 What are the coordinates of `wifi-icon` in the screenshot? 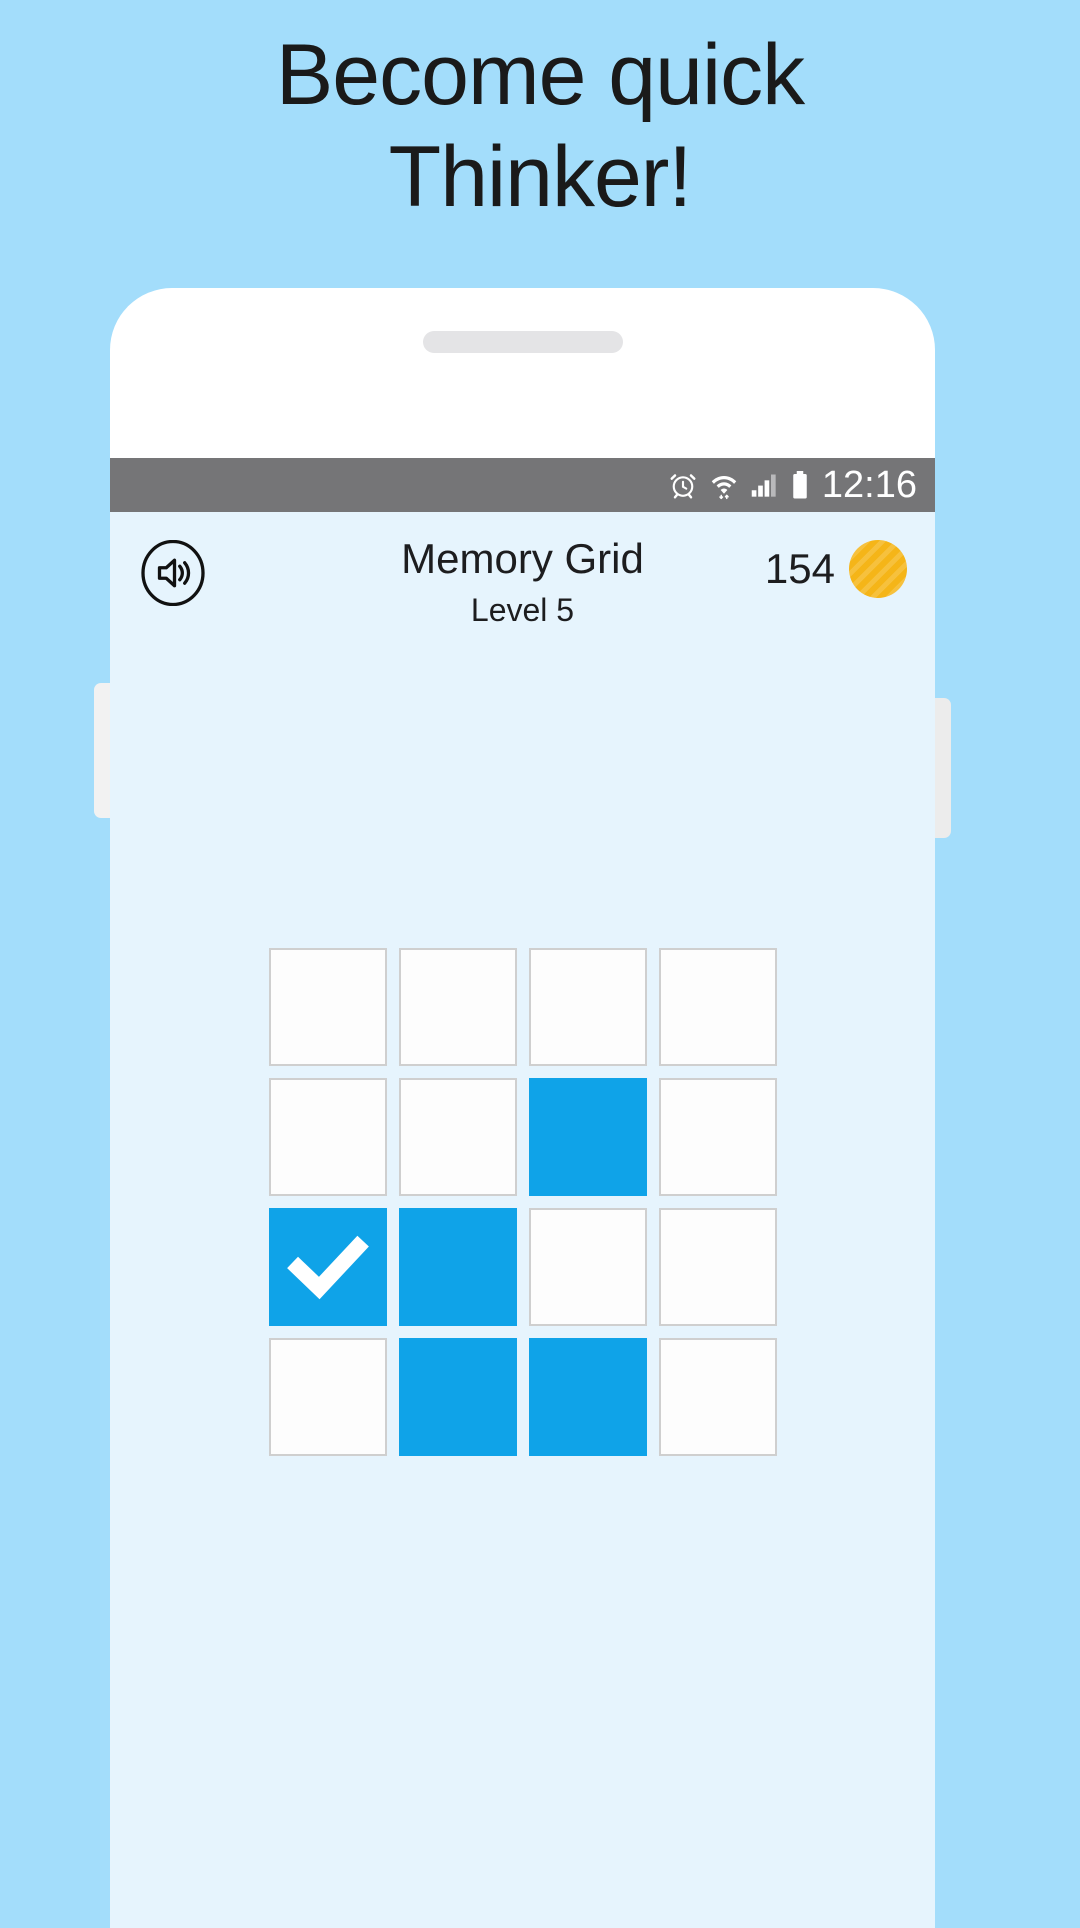 It's located at (724, 485).